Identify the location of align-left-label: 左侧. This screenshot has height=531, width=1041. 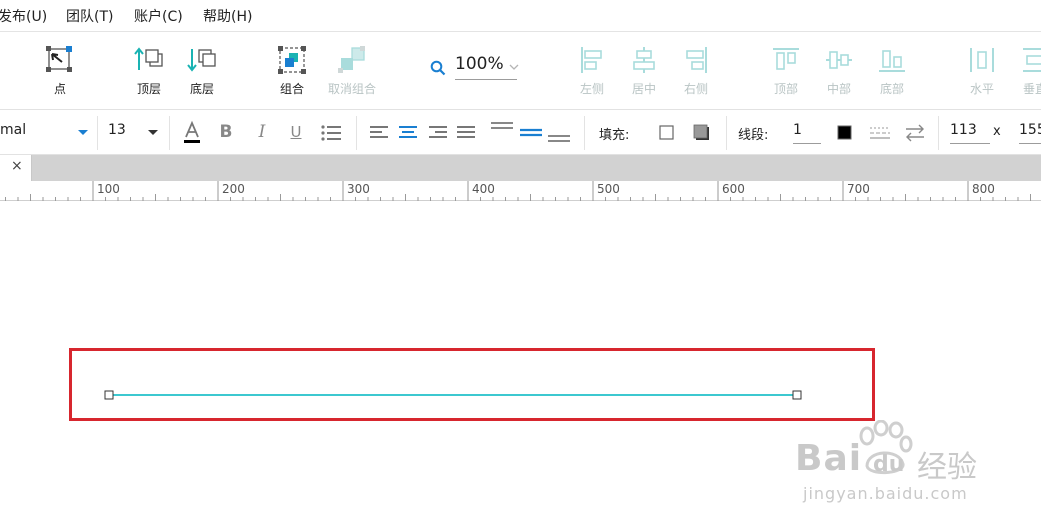
(591, 89).